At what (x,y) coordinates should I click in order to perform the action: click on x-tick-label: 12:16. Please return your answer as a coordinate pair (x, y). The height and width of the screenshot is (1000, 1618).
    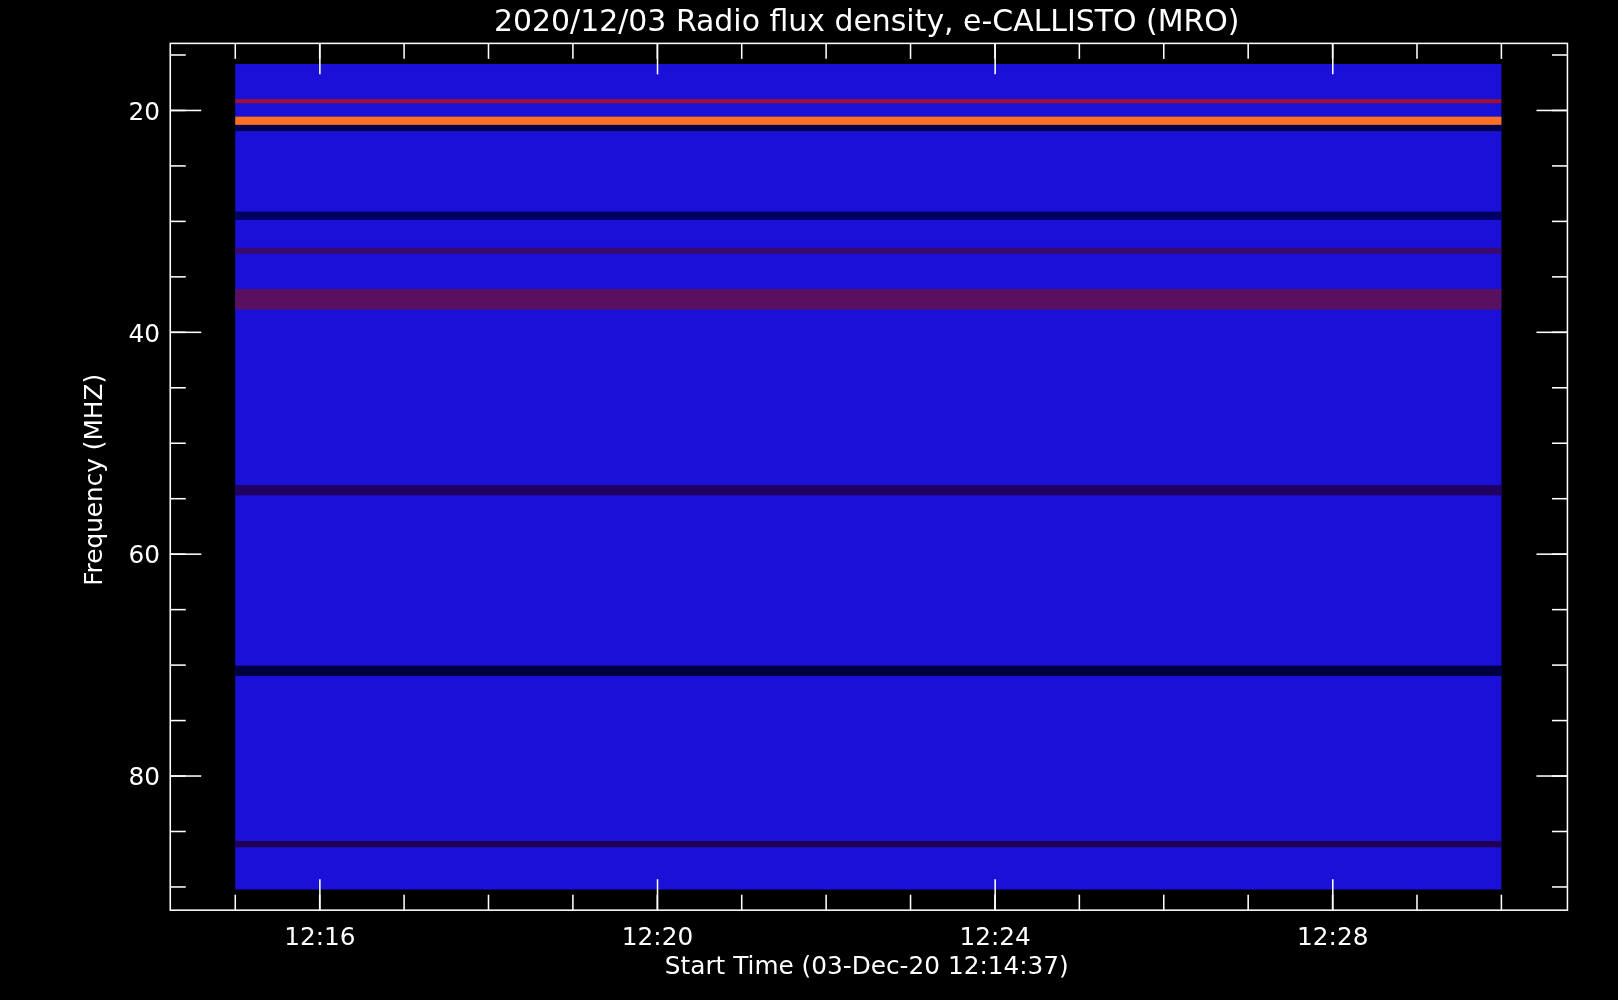
    Looking at the image, I should click on (320, 937).